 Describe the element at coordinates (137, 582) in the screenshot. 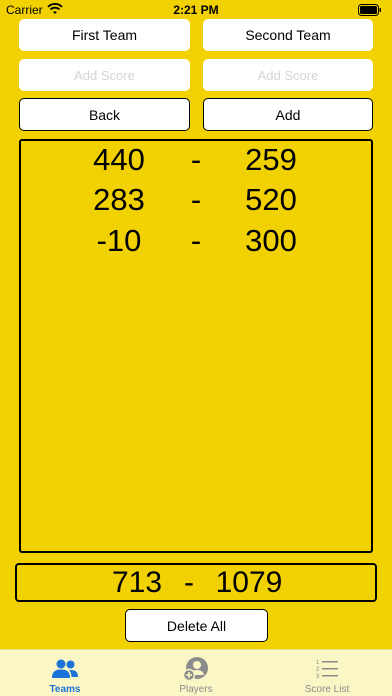

I see `first-team-total: 713` at that location.